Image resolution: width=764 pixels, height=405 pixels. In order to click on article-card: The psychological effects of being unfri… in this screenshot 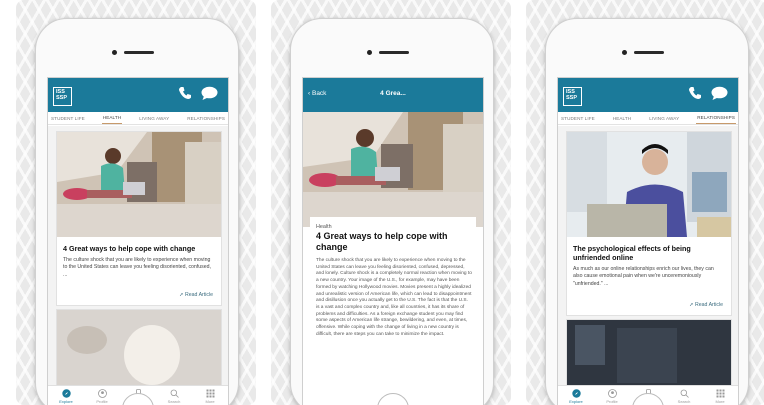, I will do `click(649, 223)`.